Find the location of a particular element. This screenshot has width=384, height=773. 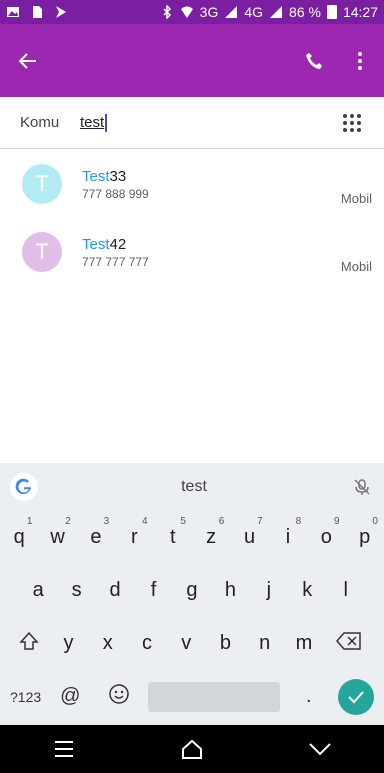

emoji-key-icon is located at coordinates (118, 697).